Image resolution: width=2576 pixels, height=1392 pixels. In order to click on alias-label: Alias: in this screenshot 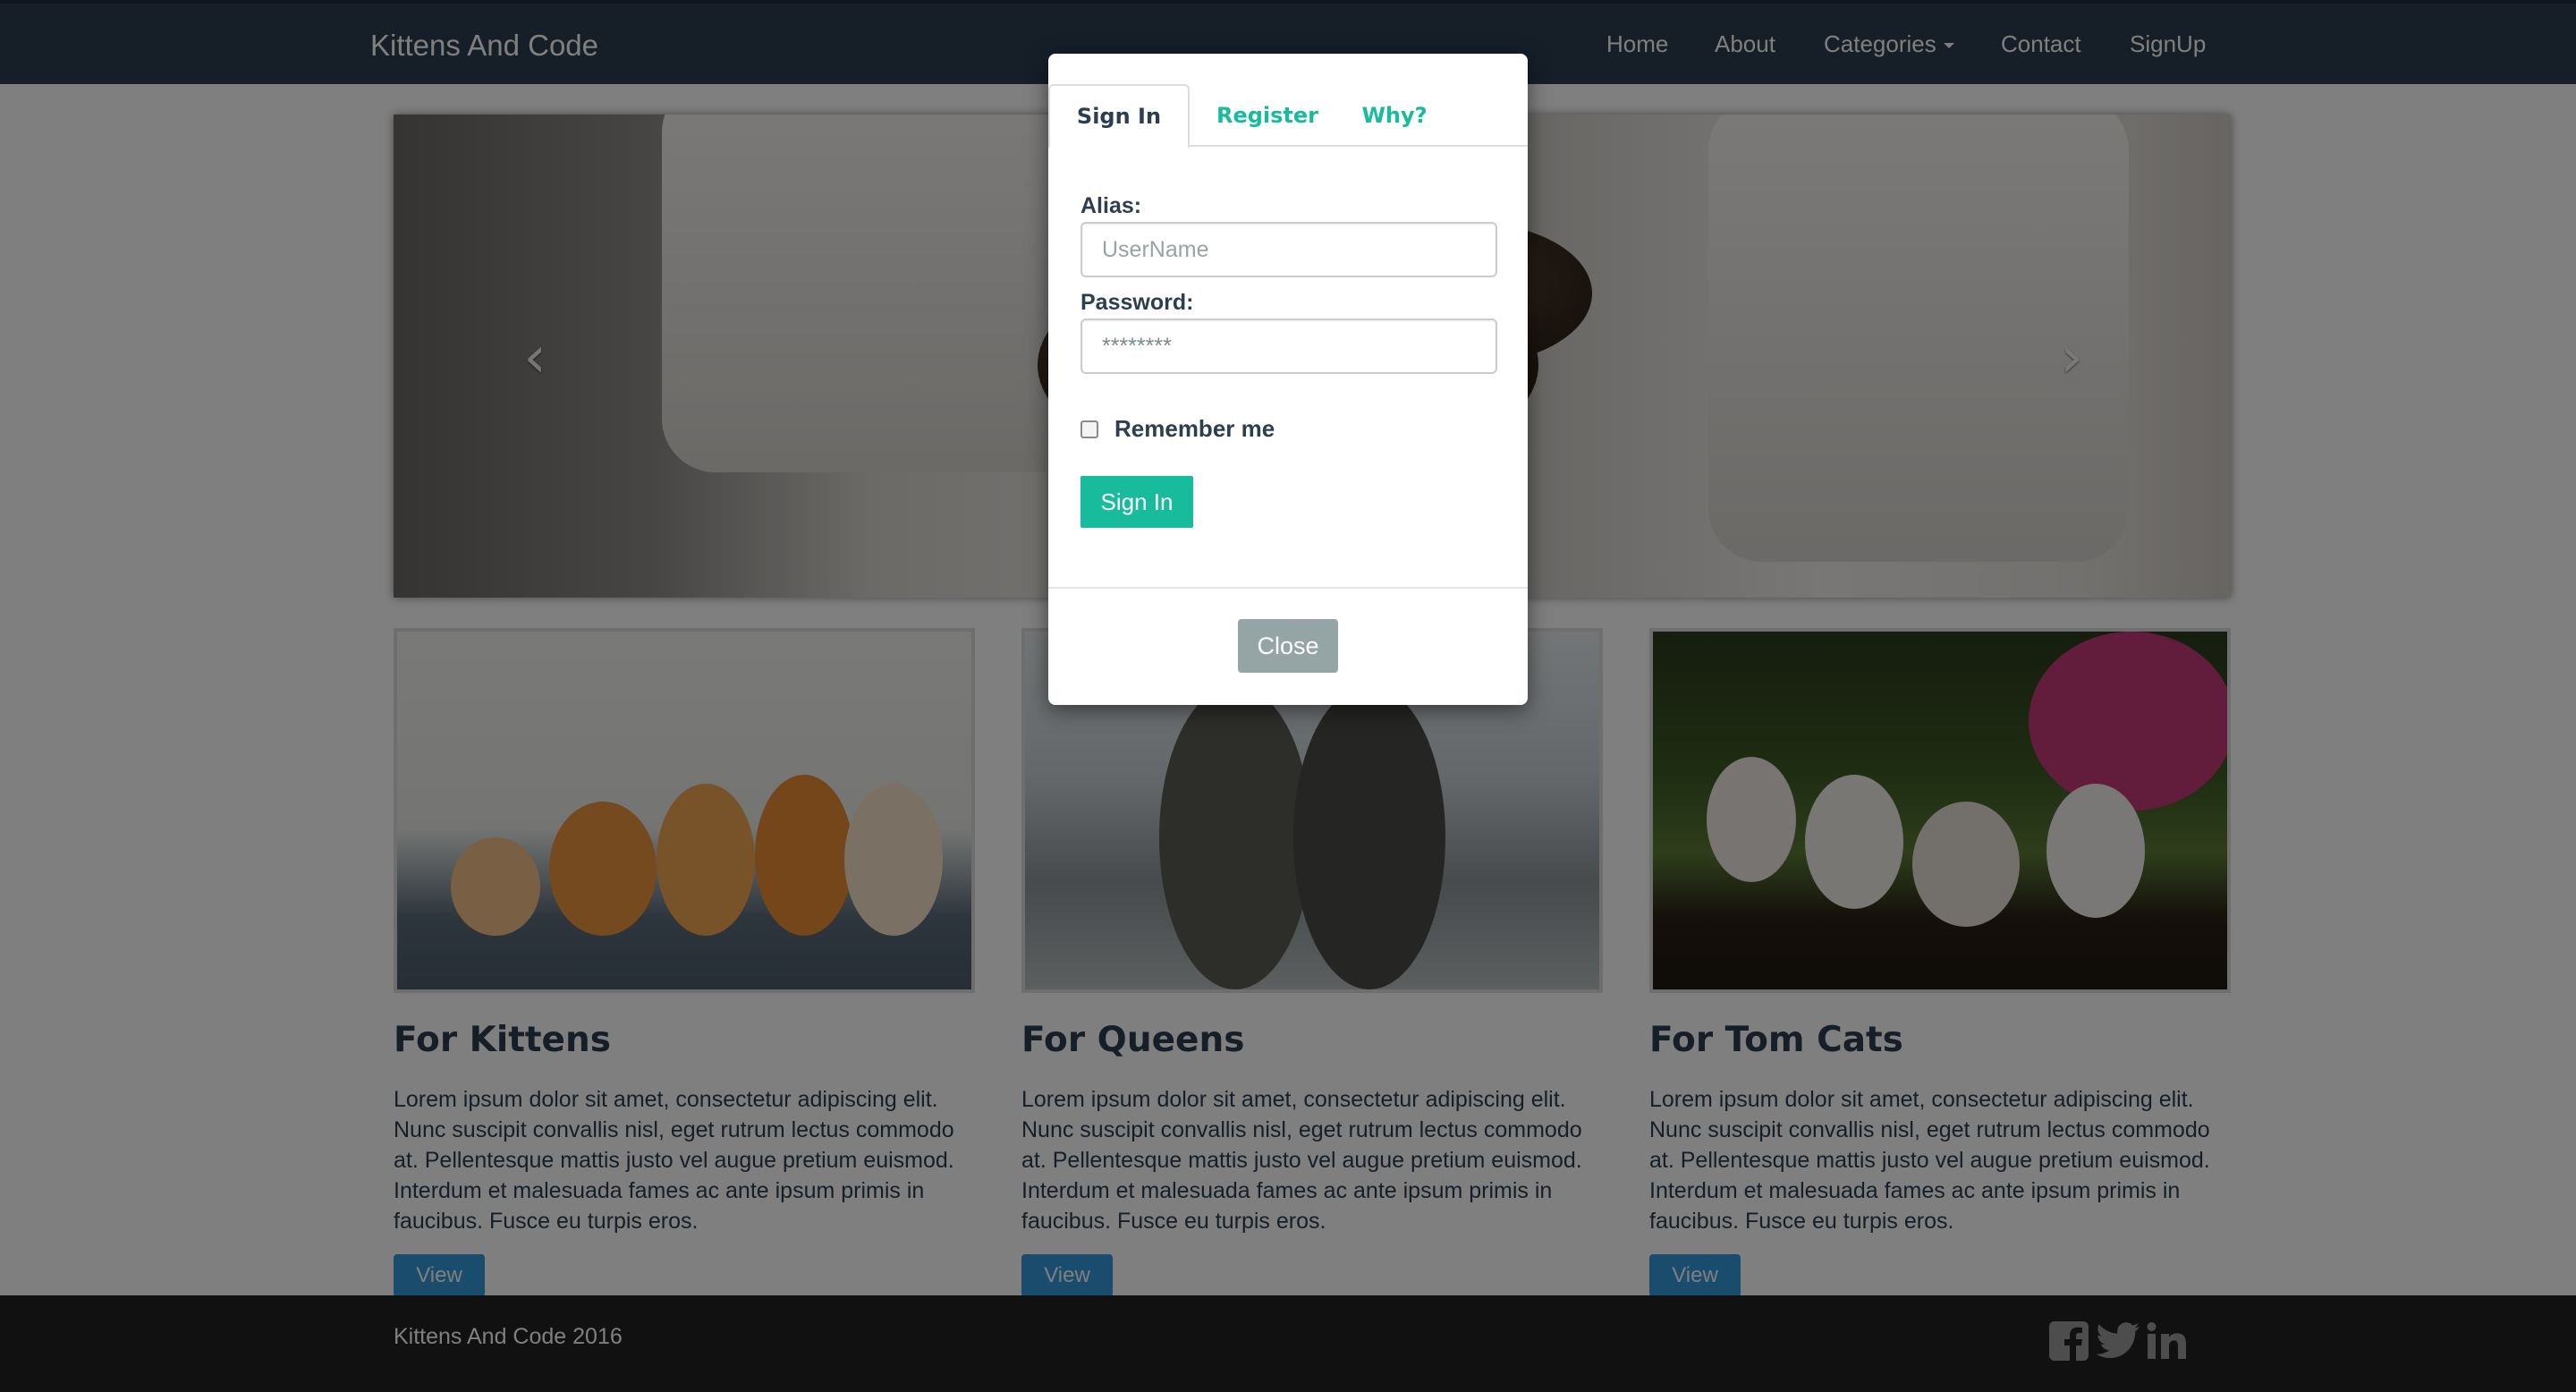, I will do `click(1111, 205)`.